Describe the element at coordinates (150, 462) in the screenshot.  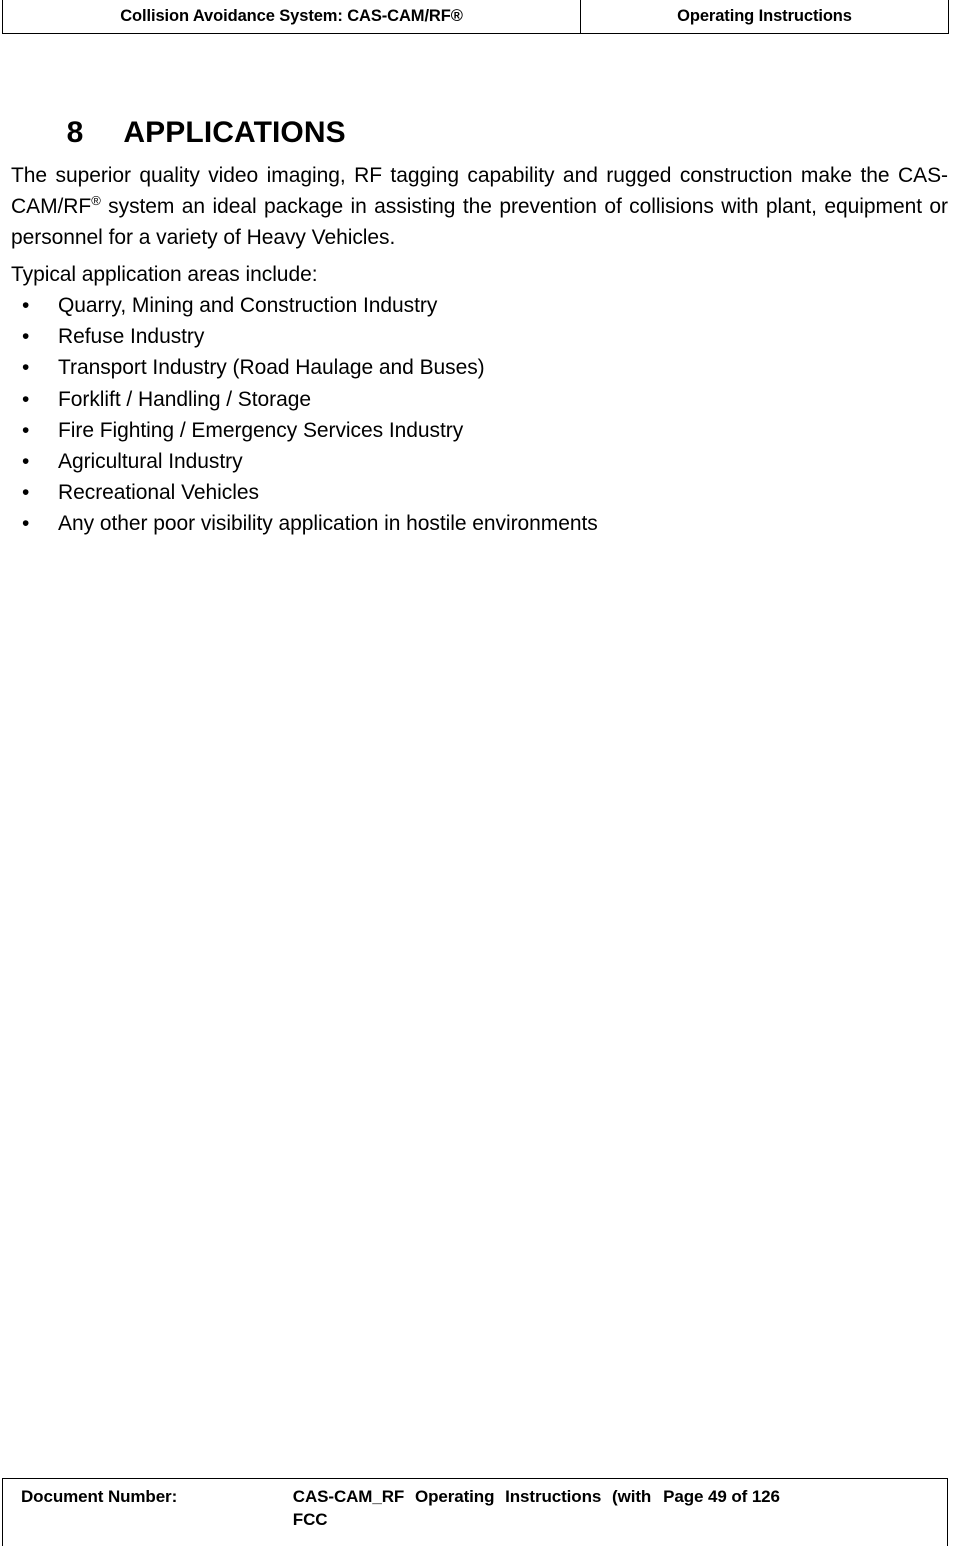
I see `list-item-label: Agricultural Industry` at that location.